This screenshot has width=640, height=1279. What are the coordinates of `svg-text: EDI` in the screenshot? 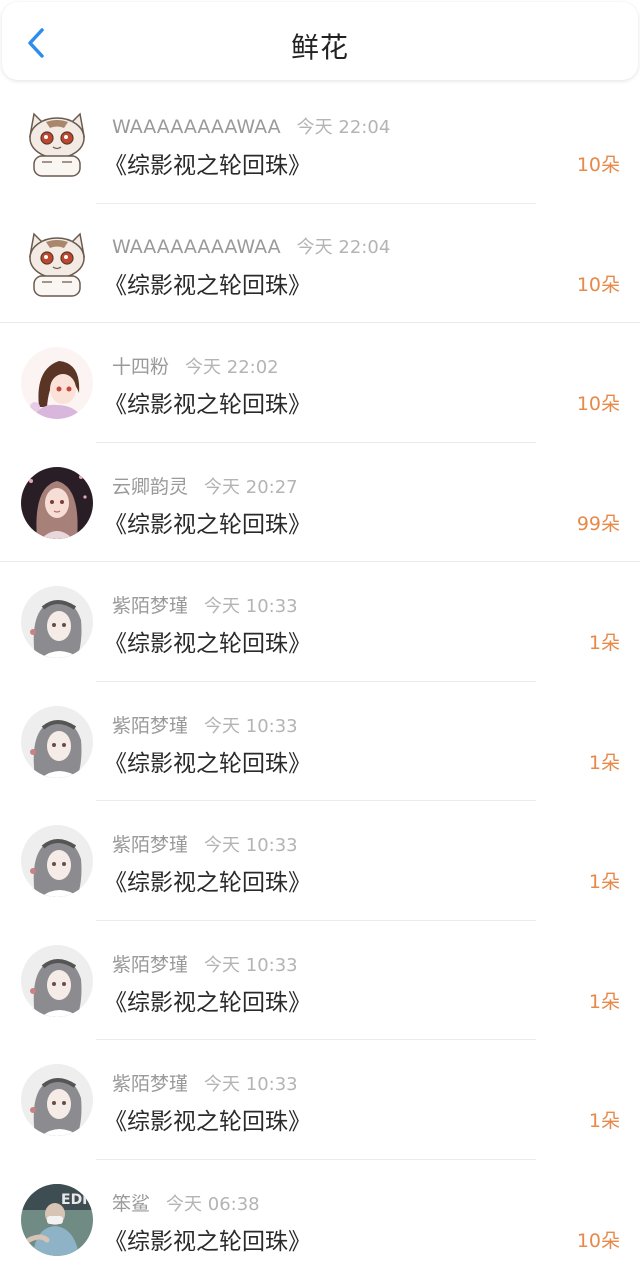 It's located at (74, 1200).